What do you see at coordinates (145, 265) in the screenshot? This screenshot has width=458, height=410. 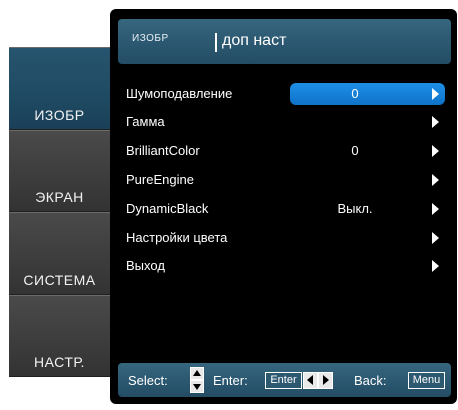 I see `menu-item-label: Выход` at bounding box center [145, 265].